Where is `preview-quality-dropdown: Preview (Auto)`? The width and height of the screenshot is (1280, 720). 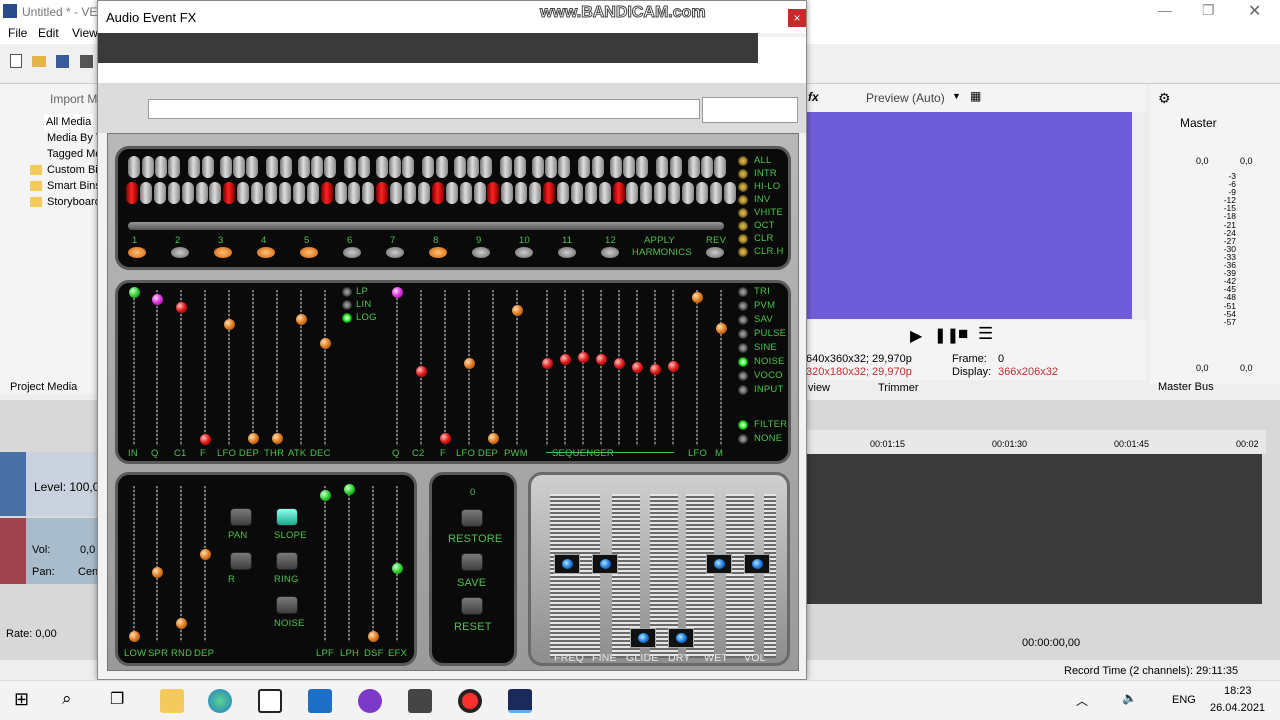
preview-quality-dropdown: Preview (Auto) is located at coordinates (905, 98).